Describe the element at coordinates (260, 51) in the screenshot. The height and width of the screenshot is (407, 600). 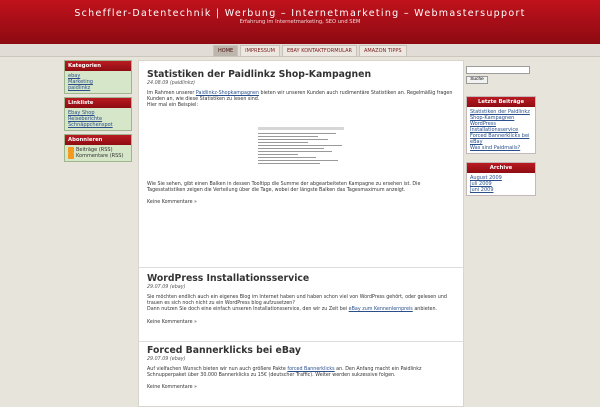
I see `nav-impressum: IMPRESSUM` at that location.